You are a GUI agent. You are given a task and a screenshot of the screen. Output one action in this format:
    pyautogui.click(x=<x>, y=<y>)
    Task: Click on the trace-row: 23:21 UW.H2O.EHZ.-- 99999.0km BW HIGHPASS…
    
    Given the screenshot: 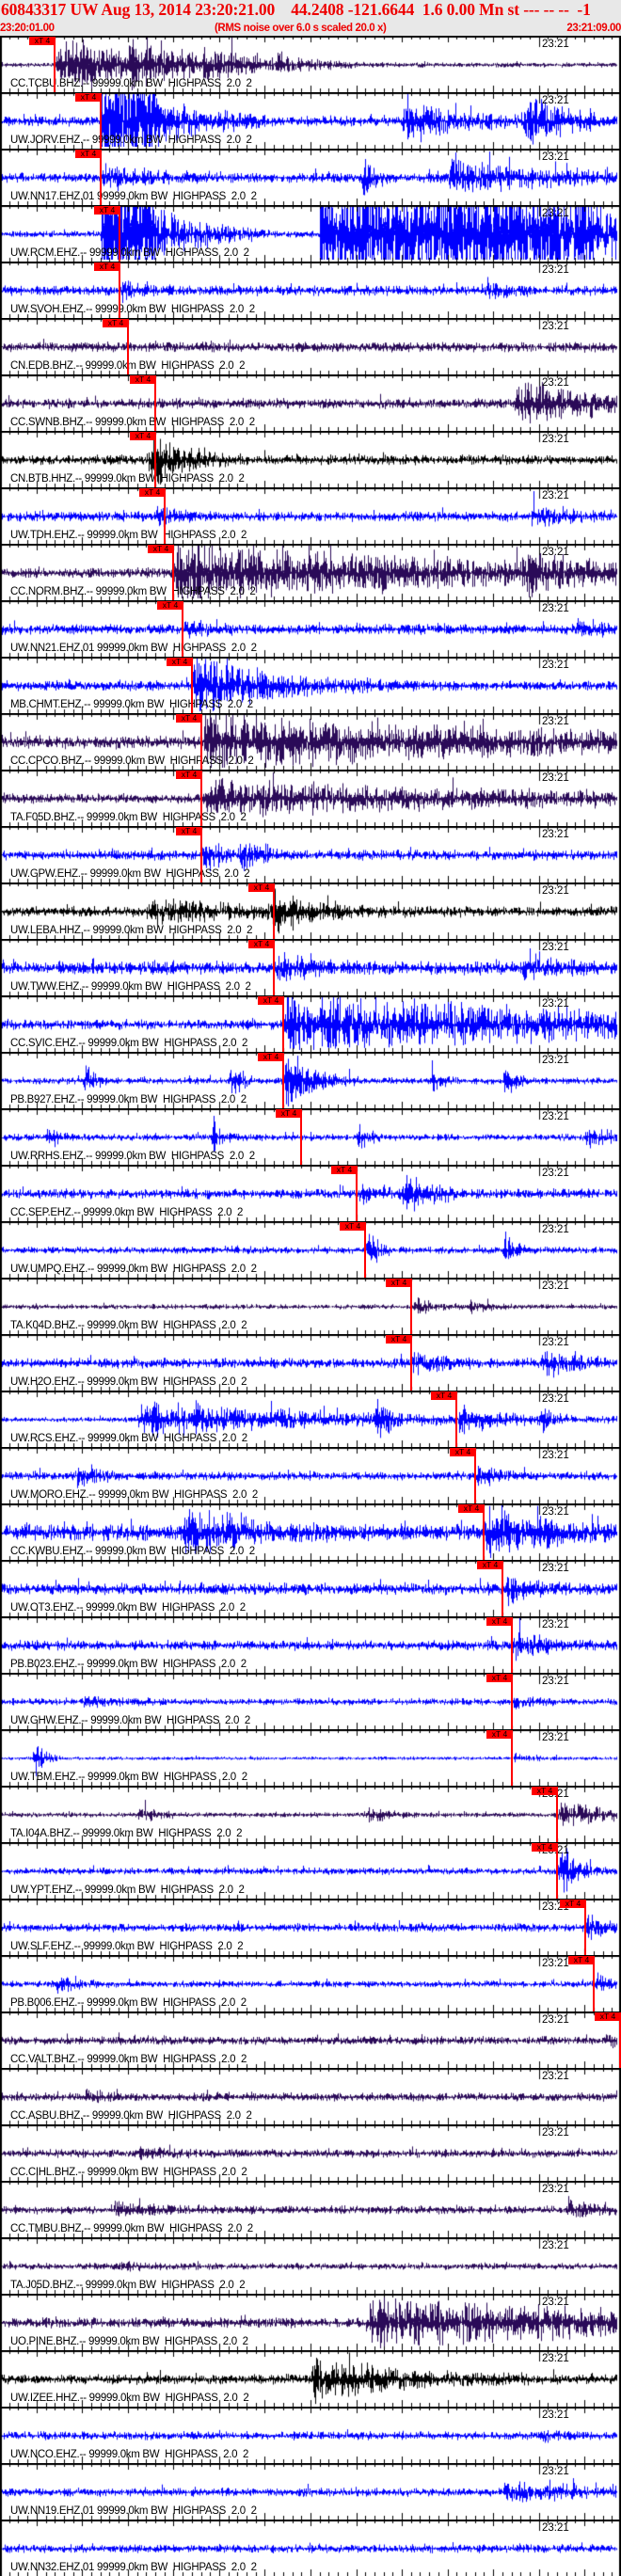 What is the action you would take?
    pyautogui.click(x=310, y=1362)
    